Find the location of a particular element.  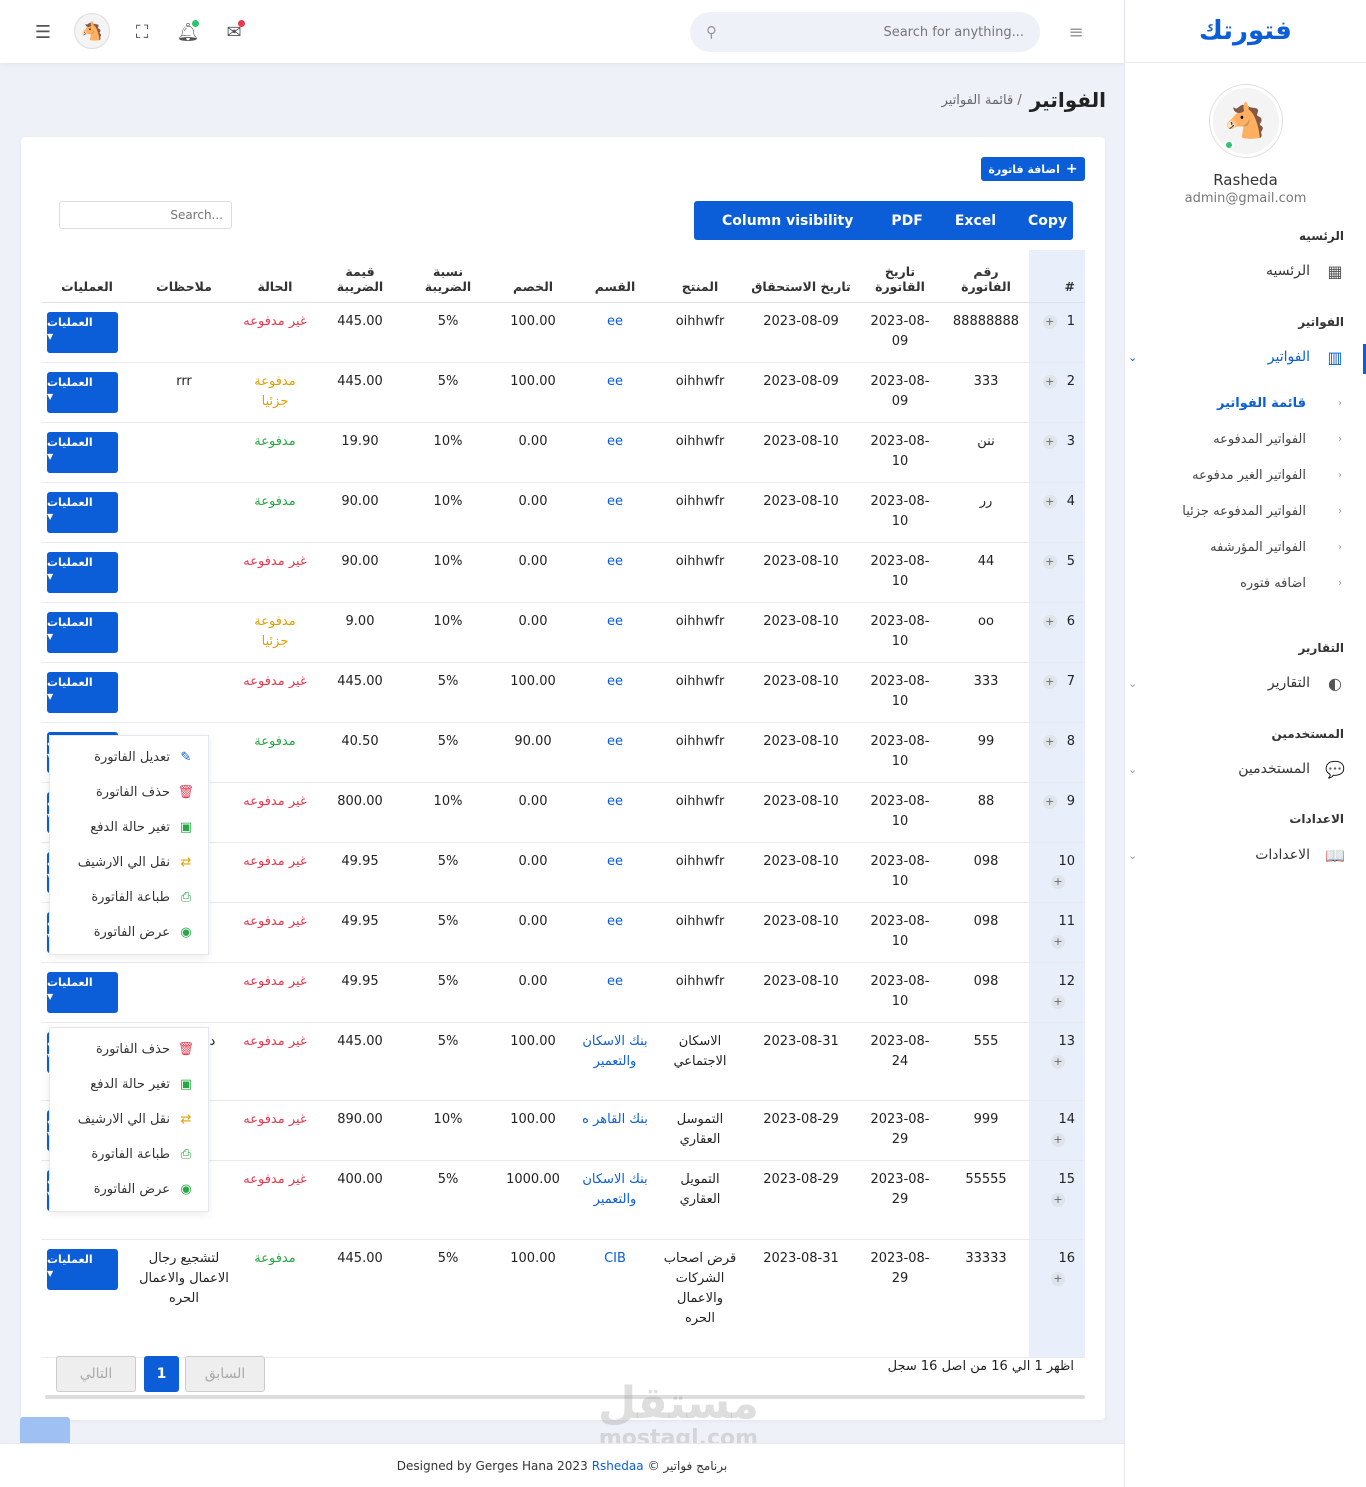

sub-item-add-invoice: ‹ اضافه فتوره is located at coordinates (1242, 583).